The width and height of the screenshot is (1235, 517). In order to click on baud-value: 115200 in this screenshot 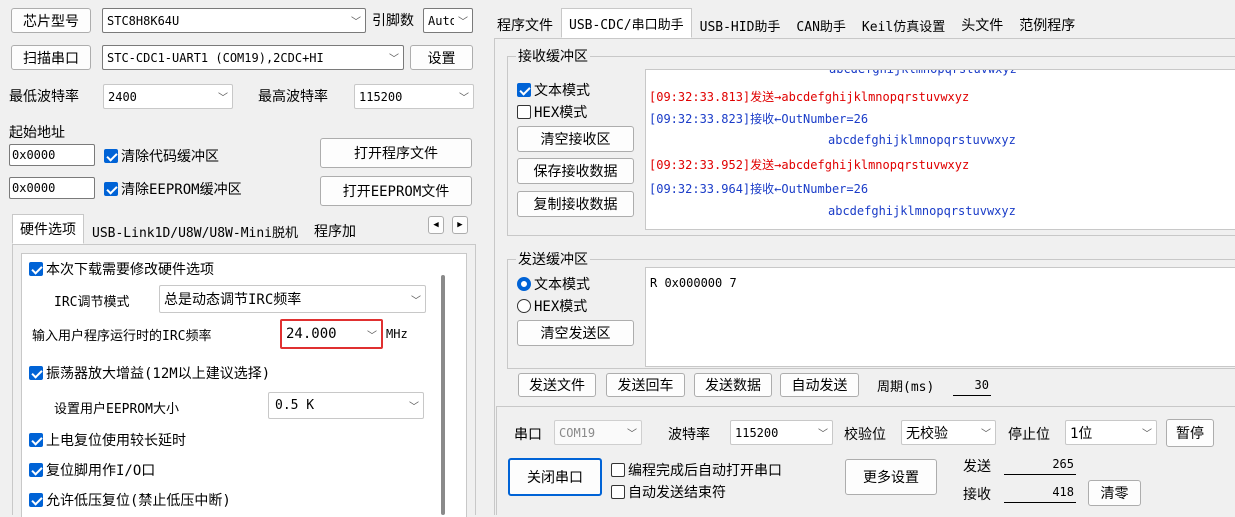, I will do `click(757, 432)`.